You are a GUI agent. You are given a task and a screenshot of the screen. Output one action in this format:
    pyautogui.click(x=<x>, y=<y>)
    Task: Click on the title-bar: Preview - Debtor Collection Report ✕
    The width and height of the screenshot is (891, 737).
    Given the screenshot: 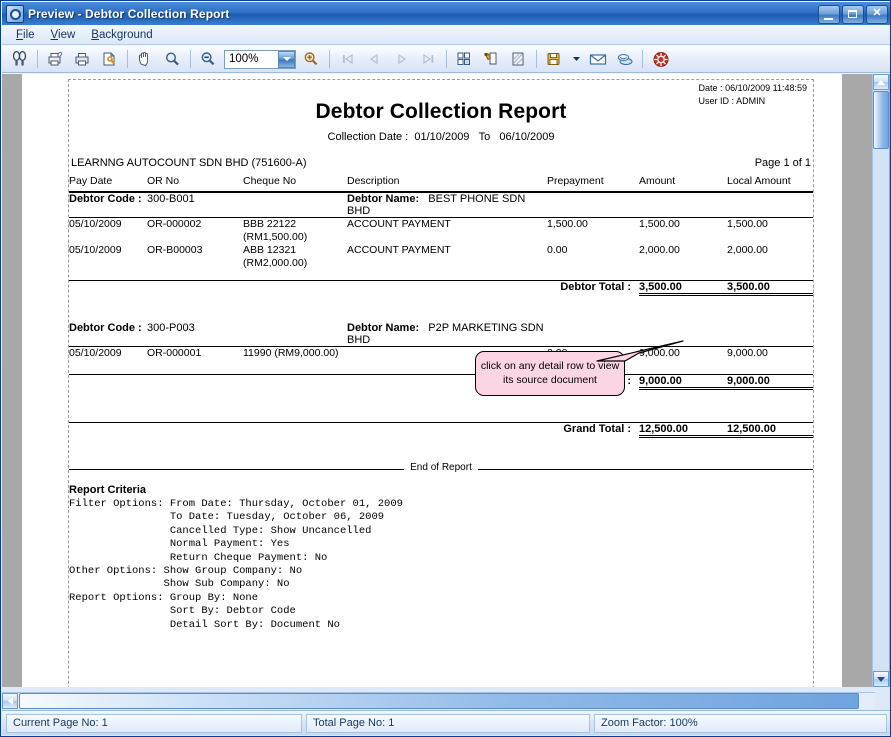 What is the action you would take?
    pyautogui.click(x=446, y=13)
    